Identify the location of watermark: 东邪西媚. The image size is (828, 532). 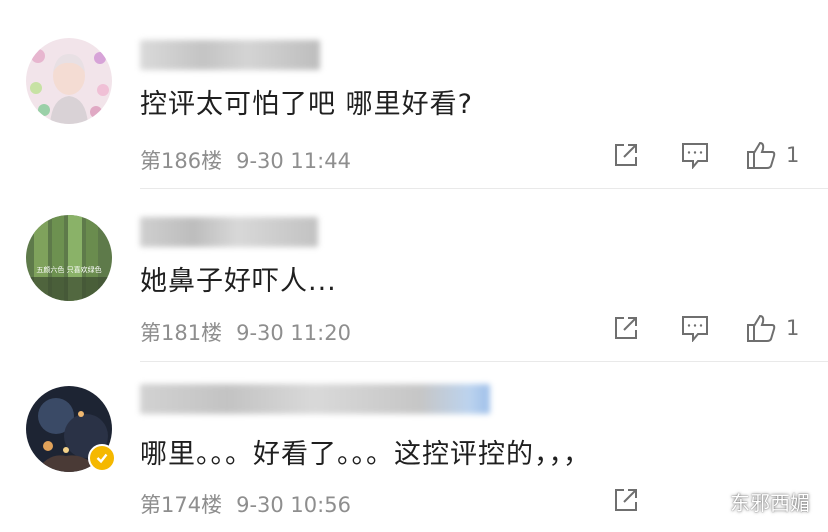
(753, 501).